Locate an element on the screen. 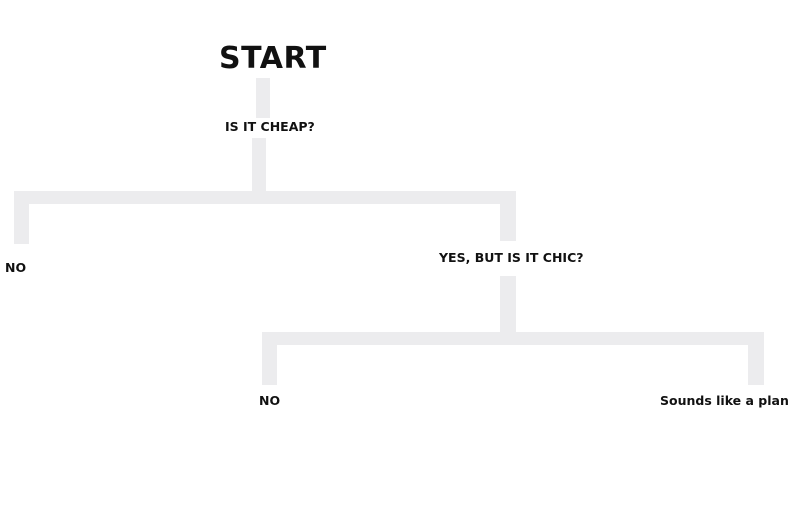 This screenshot has height=514, width=800. answer-no-chic: NO is located at coordinates (270, 400).